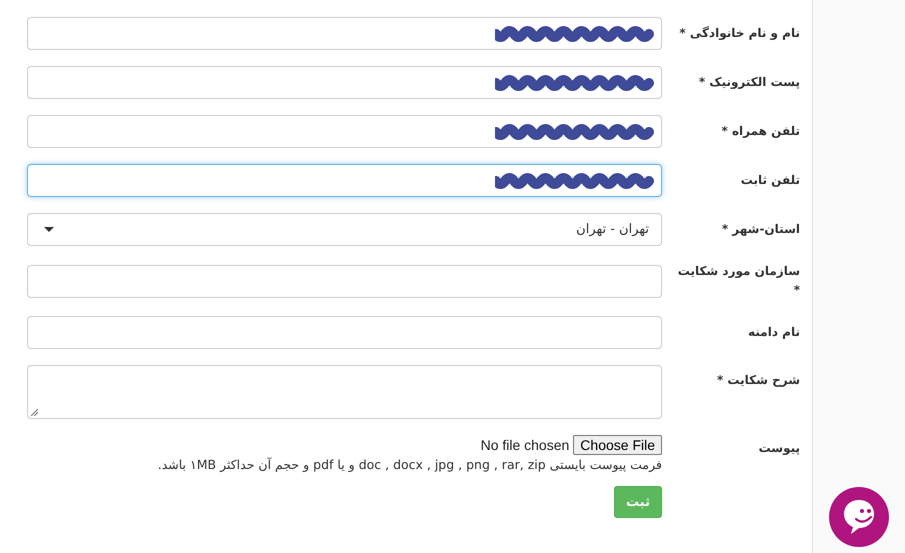 The height and width of the screenshot is (553, 905). Describe the element at coordinates (738, 281) in the screenshot. I see `field-label: سازمان مورد شکایت *` at that location.